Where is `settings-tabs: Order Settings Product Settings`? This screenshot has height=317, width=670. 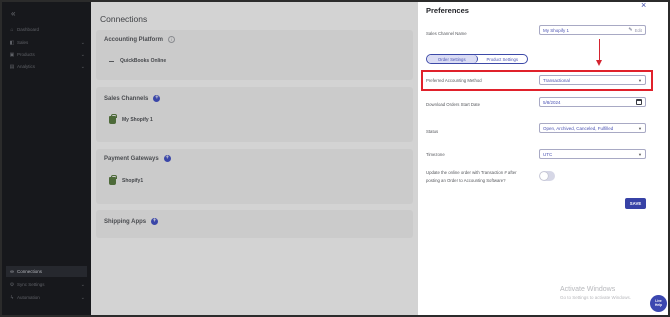 settings-tabs: Order Settings Product Settings is located at coordinates (477, 59).